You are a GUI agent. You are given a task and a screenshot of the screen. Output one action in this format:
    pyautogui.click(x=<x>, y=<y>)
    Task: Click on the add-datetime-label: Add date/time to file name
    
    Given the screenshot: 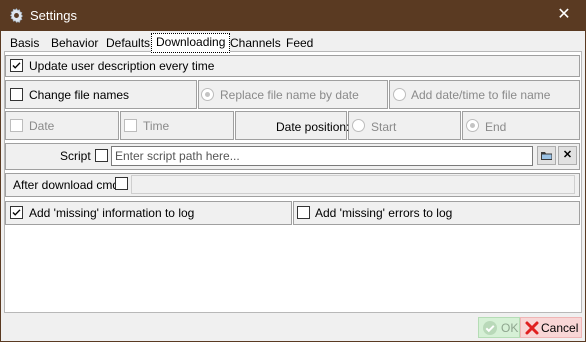 What is the action you would take?
    pyautogui.click(x=481, y=95)
    